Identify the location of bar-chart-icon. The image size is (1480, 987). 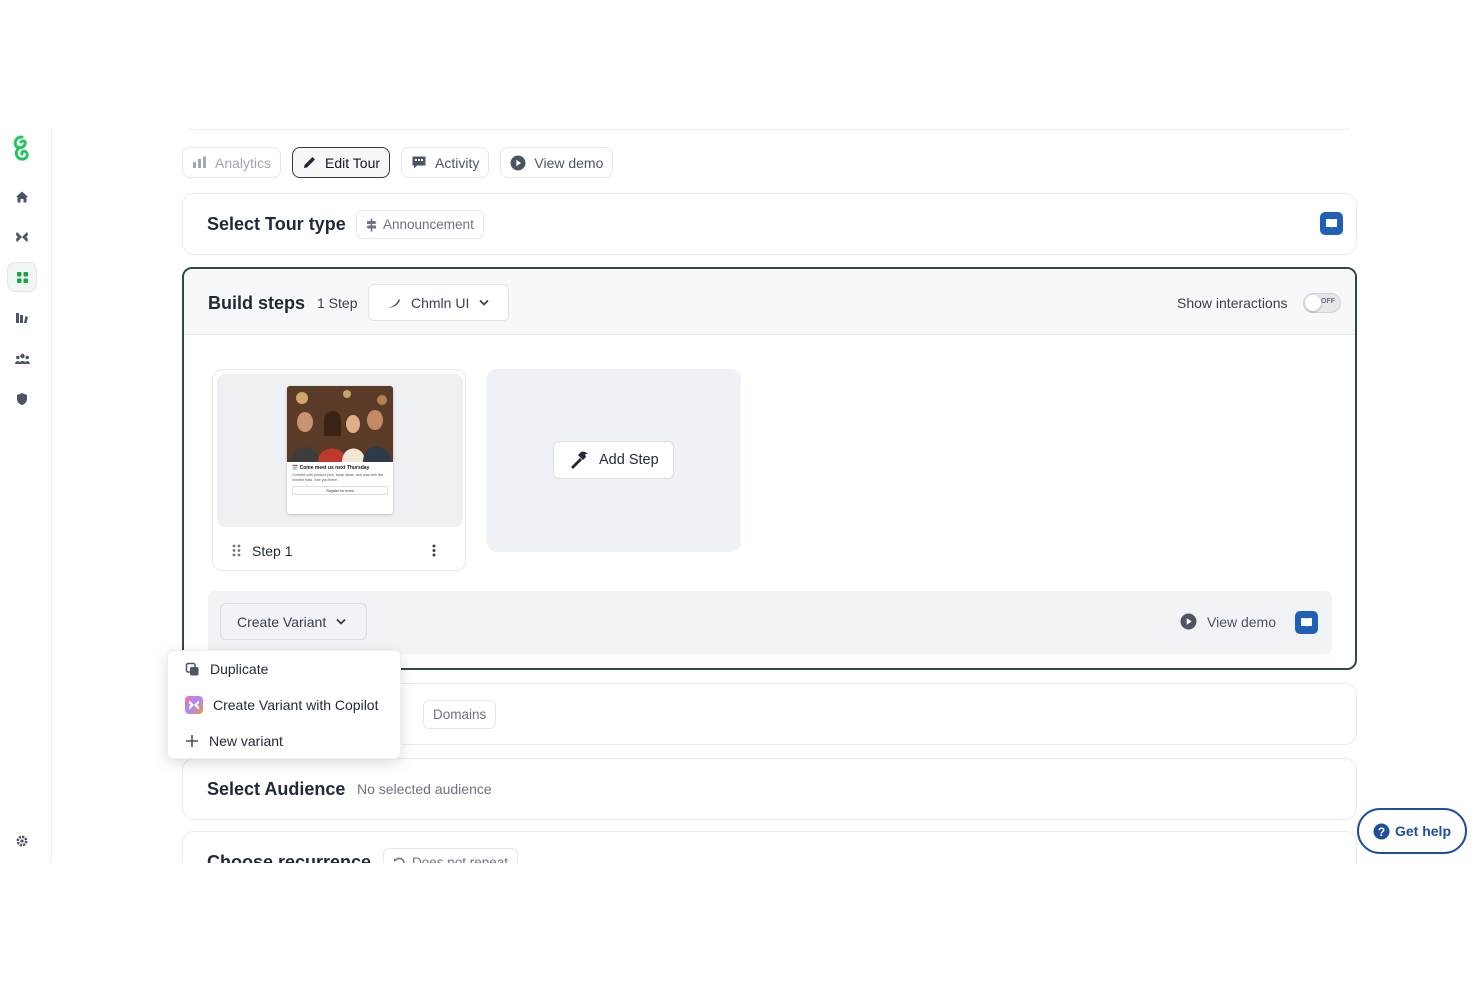
(199, 162).